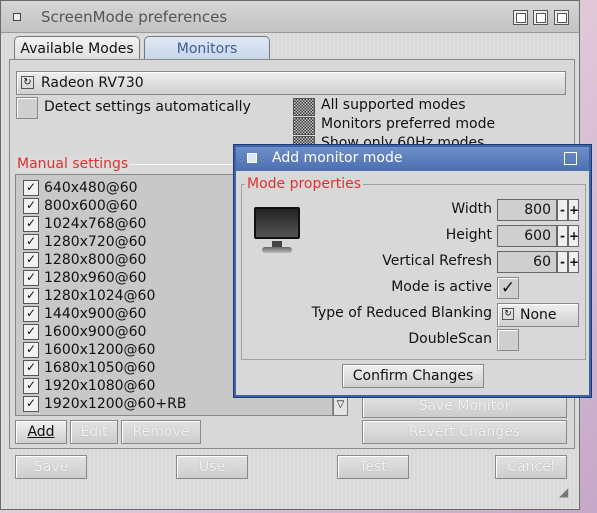  I want to click on filter-label-preferred: Monitors preferred mode, so click(408, 124).